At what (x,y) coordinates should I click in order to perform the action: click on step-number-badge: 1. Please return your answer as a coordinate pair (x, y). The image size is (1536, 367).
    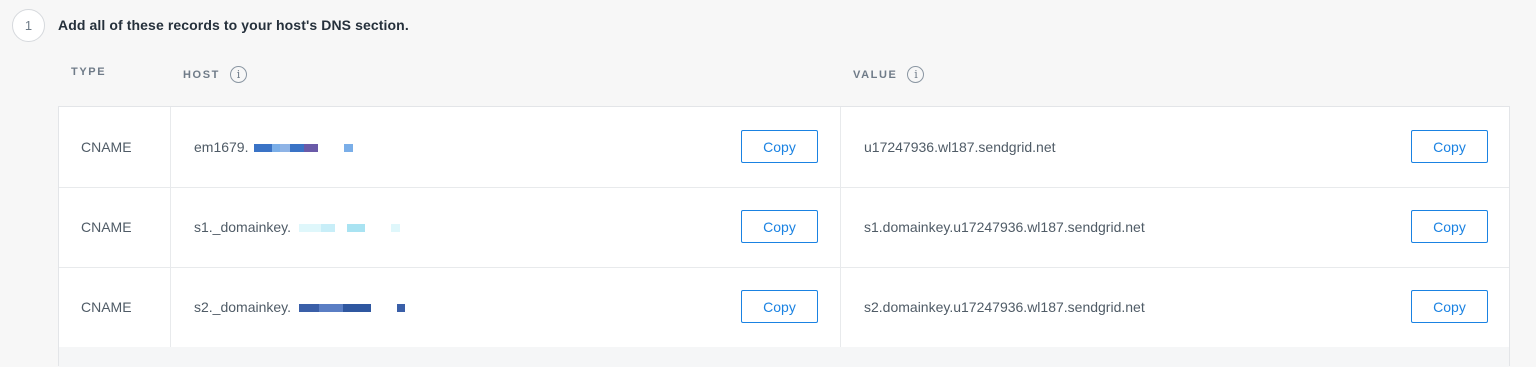
    Looking at the image, I should click on (28, 25).